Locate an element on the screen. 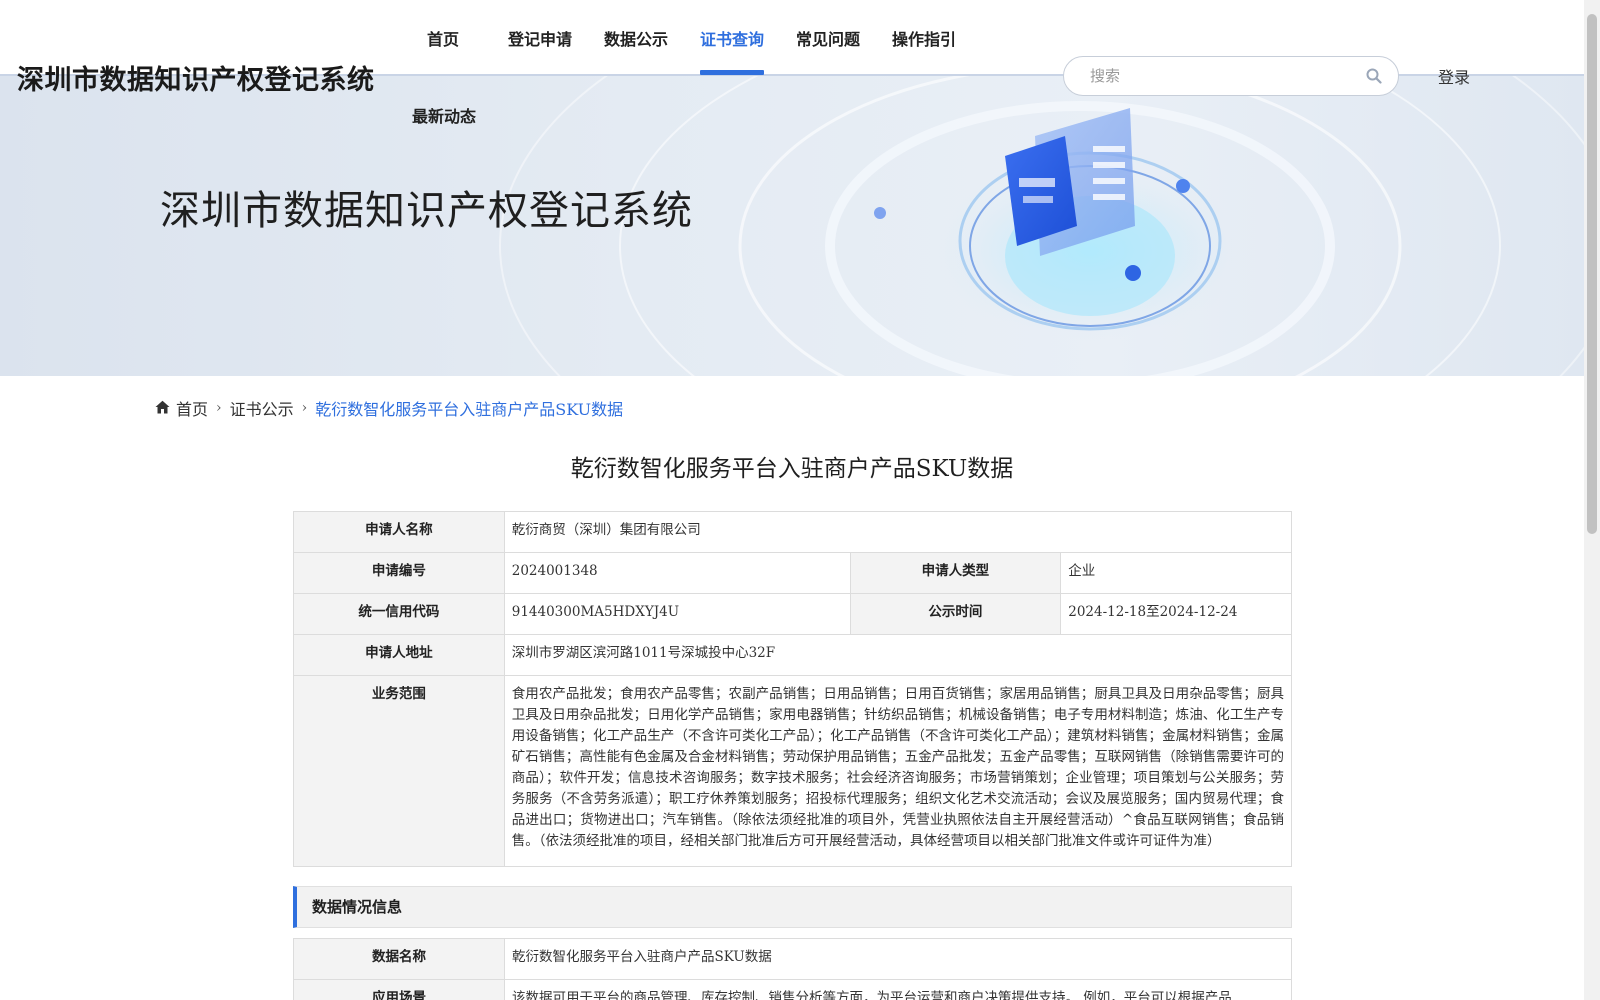 Image resolution: width=1600 pixels, height=1000 pixels. nav-data-publicity: 数据公示 is located at coordinates (636, 38).